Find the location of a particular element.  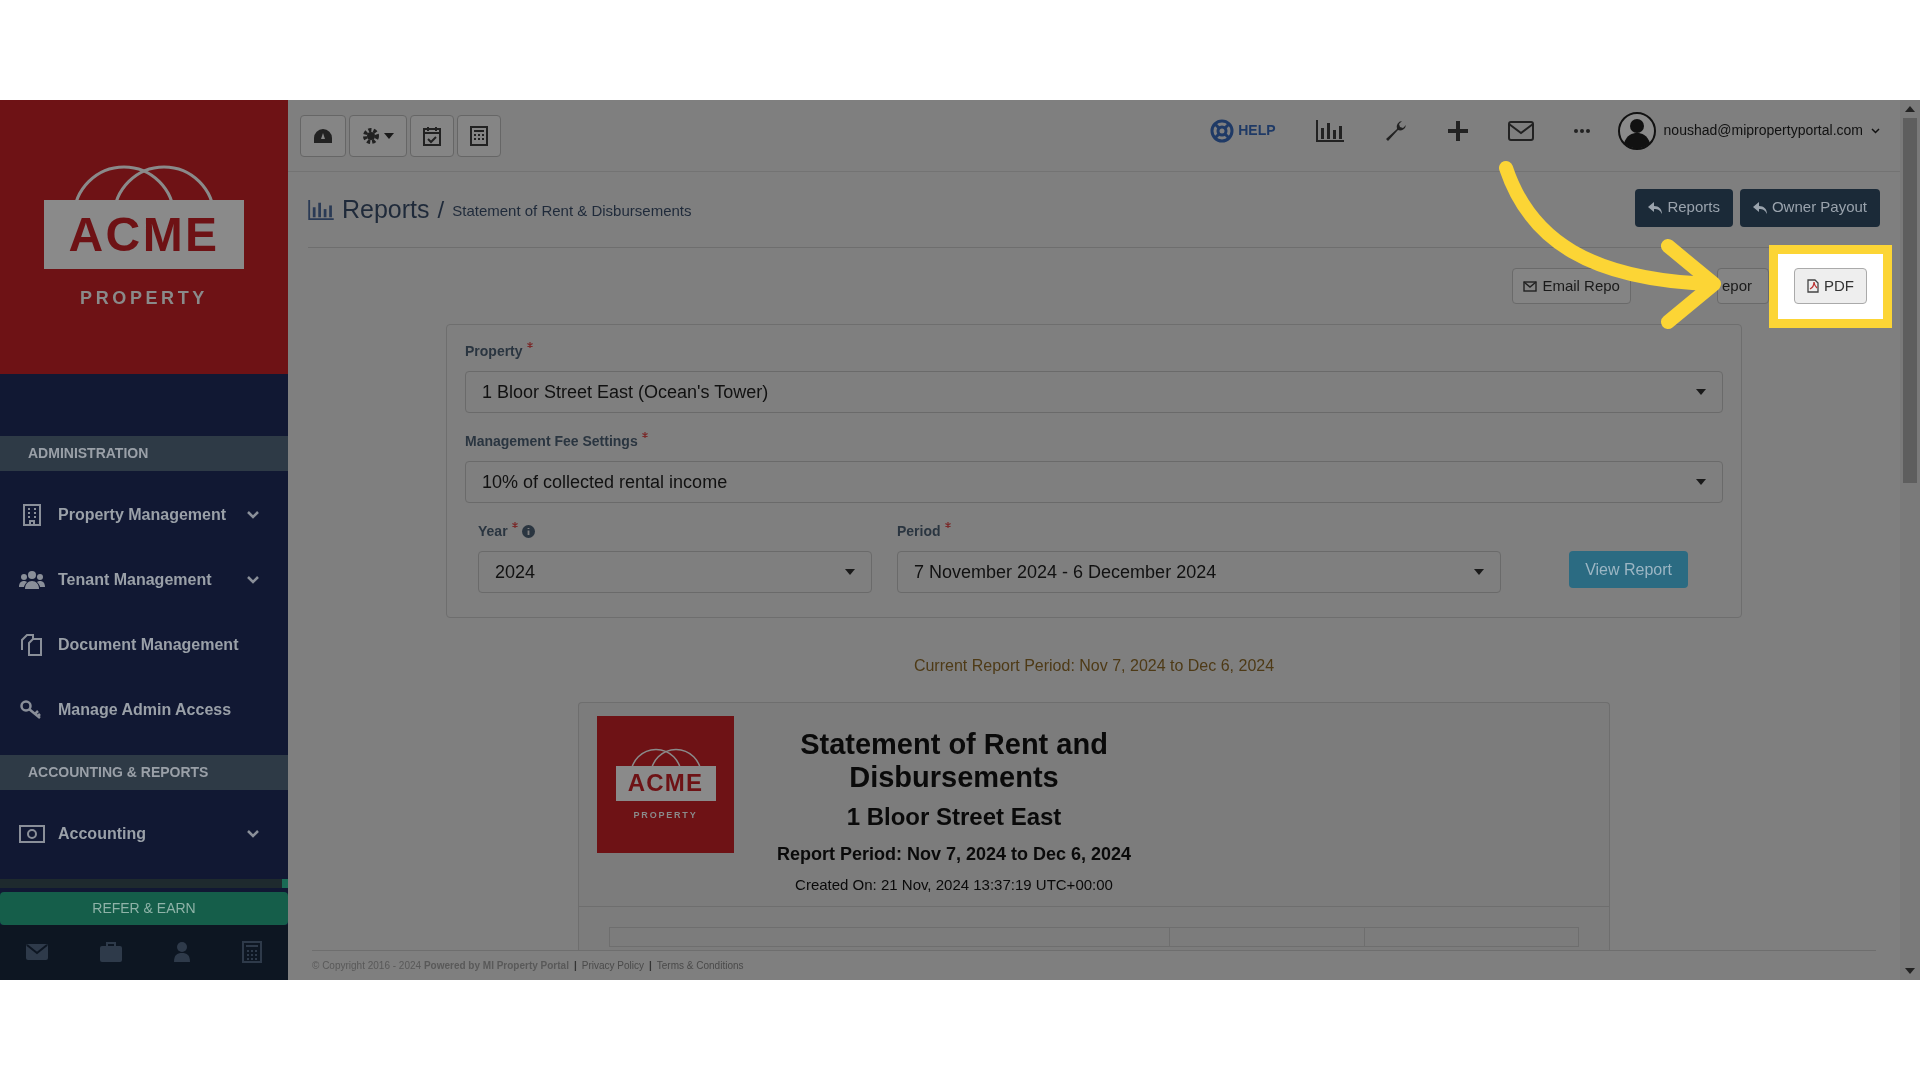

key-icon is located at coordinates (32, 710).